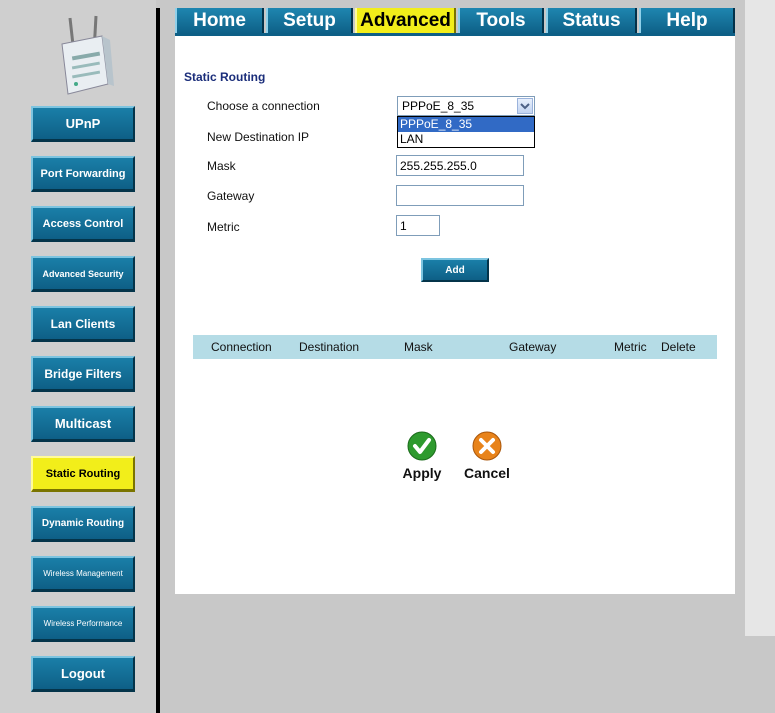  I want to click on column-header: Connection, so click(241, 347).